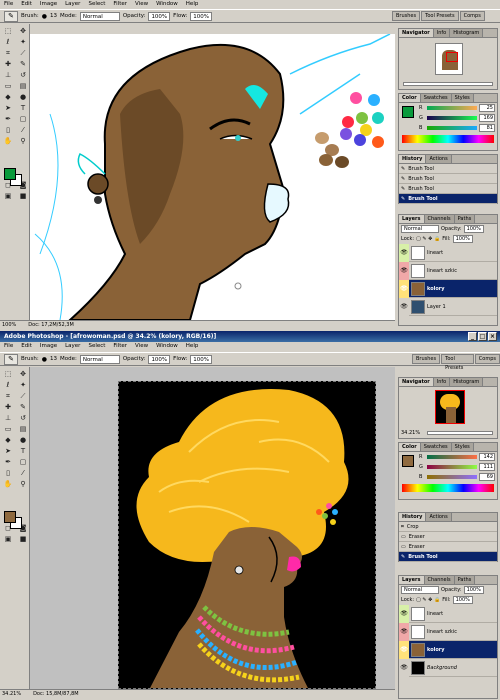 The height and width of the screenshot is (700, 500). Describe the element at coordinates (201, 16) in the screenshot. I see `flow-field: 100%` at that location.